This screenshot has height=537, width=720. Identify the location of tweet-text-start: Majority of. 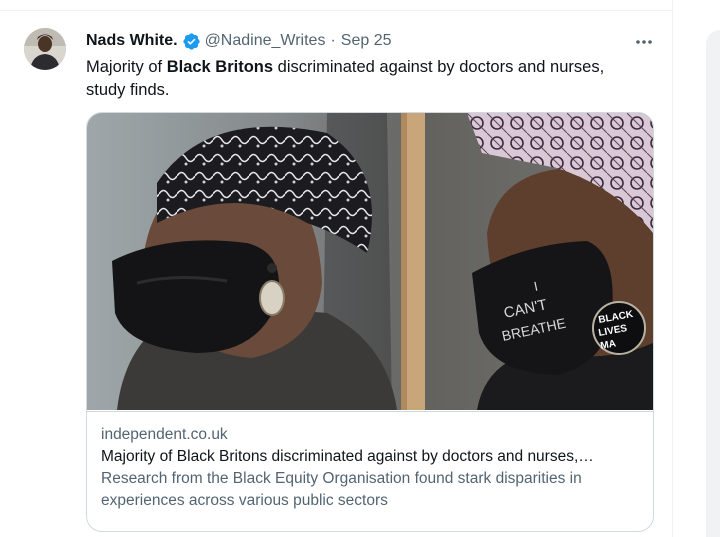
(126, 67).